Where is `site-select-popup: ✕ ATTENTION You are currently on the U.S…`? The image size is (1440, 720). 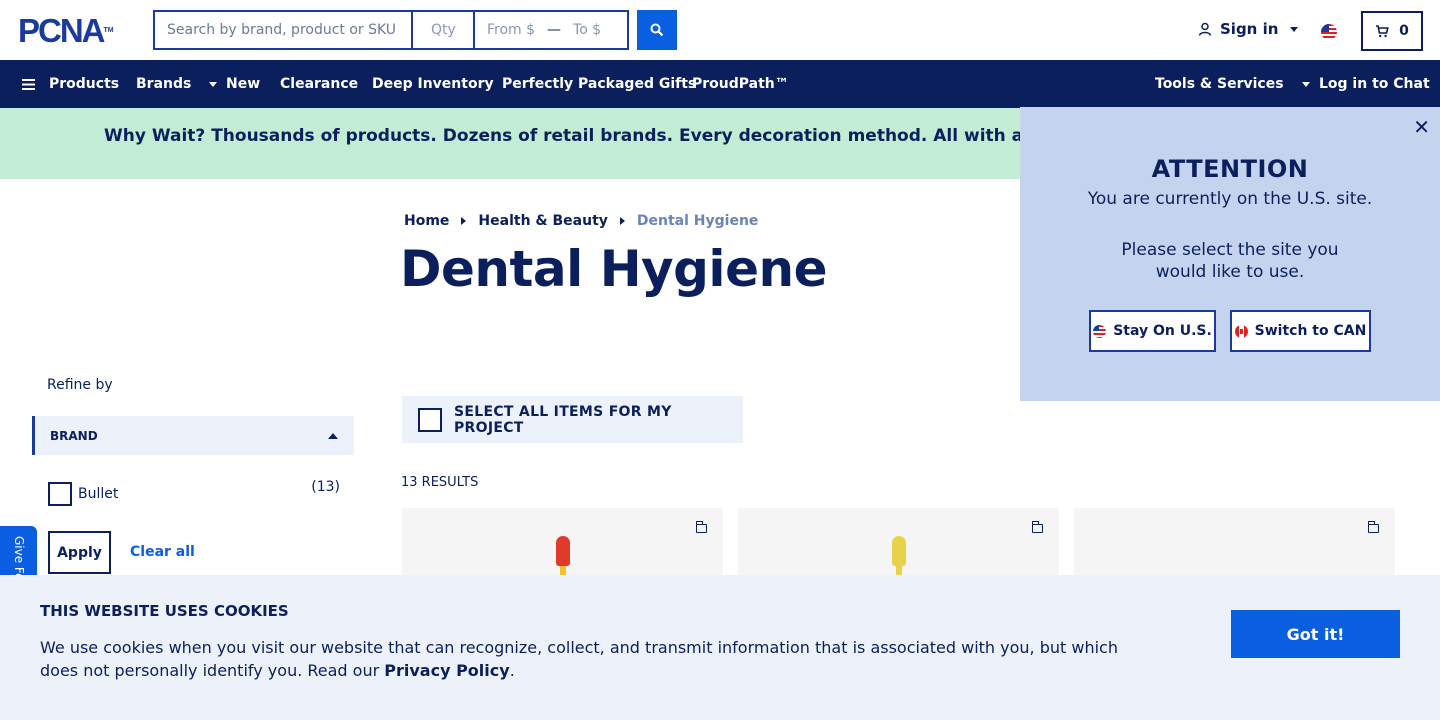 site-select-popup: ✕ ATTENTION You are currently on the U.S… is located at coordinates (1230, 254).